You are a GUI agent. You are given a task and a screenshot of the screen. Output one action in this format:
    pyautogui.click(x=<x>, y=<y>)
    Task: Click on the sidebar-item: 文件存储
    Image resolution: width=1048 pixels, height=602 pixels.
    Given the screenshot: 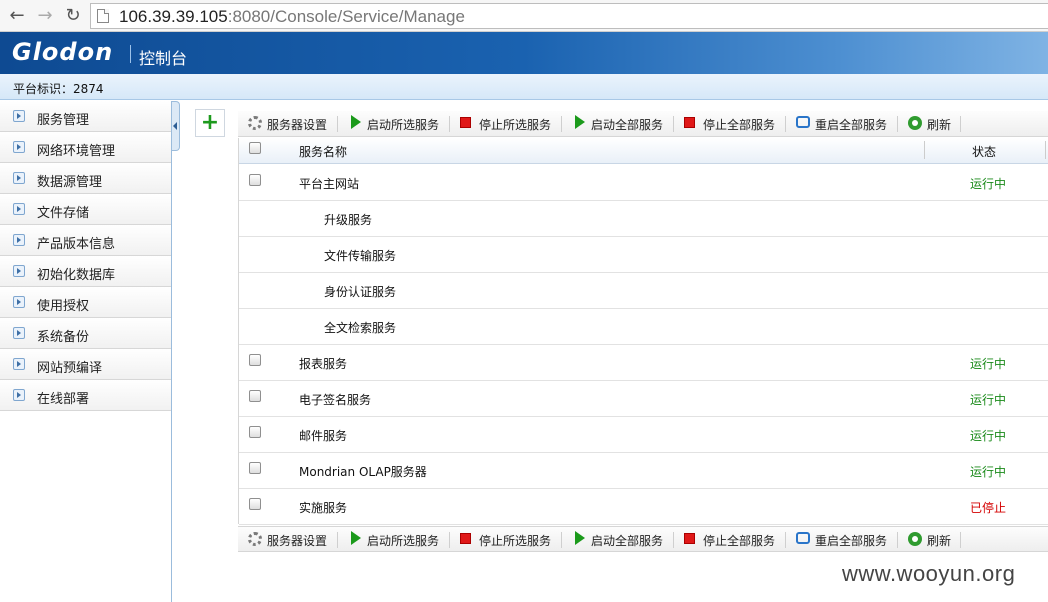 What is the action you would take?
    pyautogui.click(x=85, y=209)
    